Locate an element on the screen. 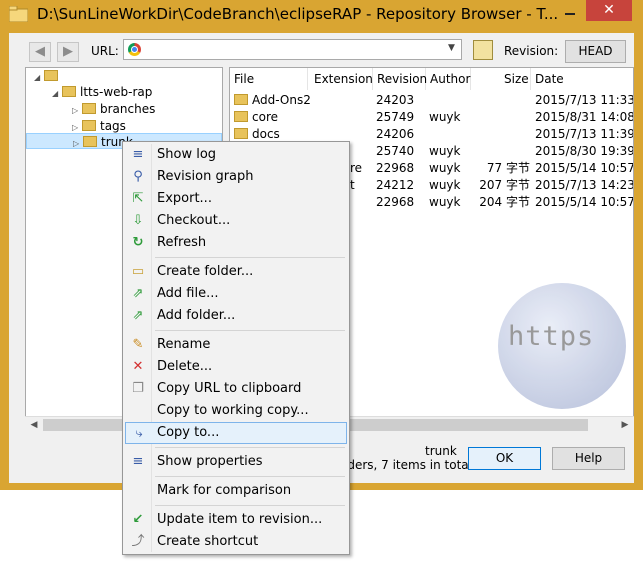 The height and width of the screenshot is (562, 643). rename-icon: ✎ is located at coordinates (138, 344).